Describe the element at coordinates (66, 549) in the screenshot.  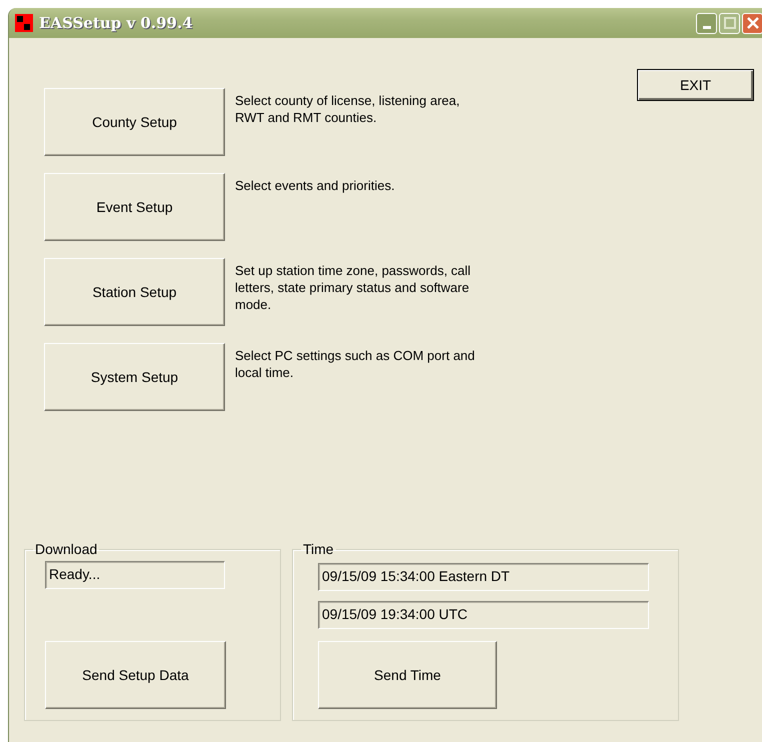
I see `group-title: Download` at that location.